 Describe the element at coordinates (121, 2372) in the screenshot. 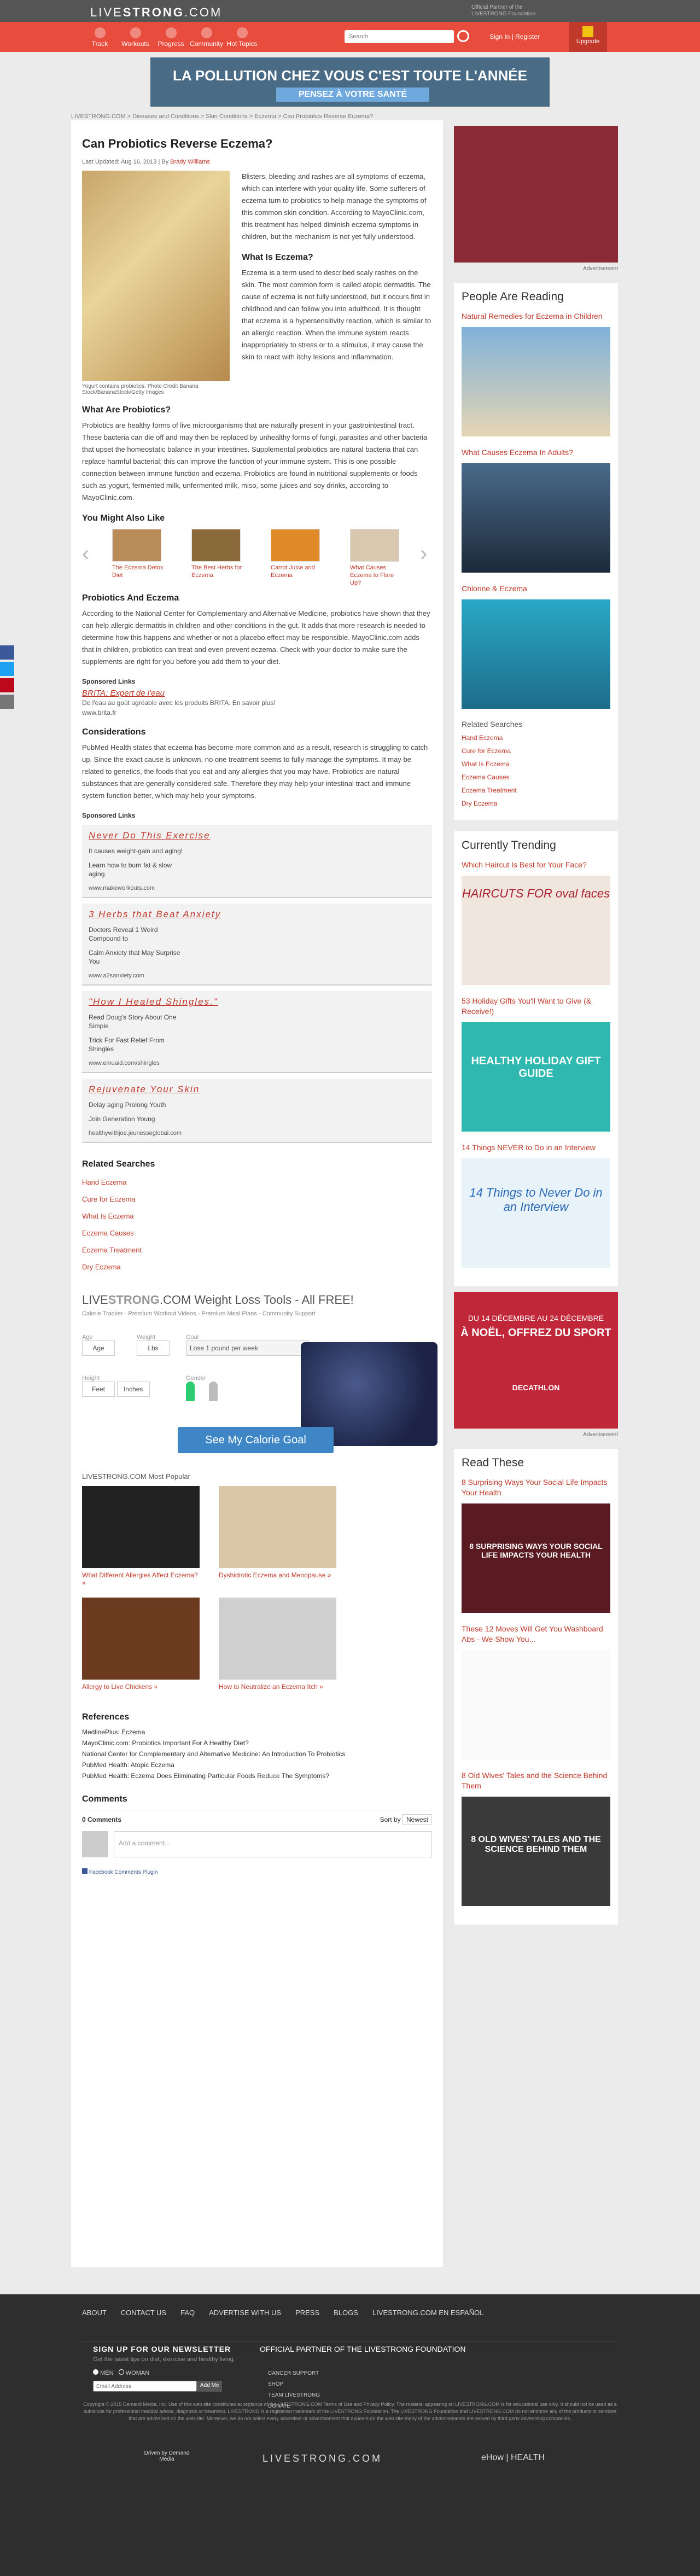

I see `women-radio` at that location.